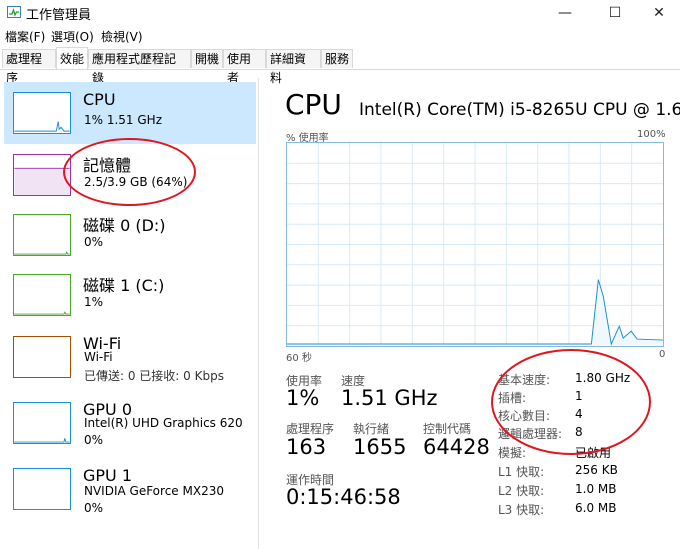 This screenshot has width=680, height=549. I want to click on usage-value: 1%, so click(303, 398).